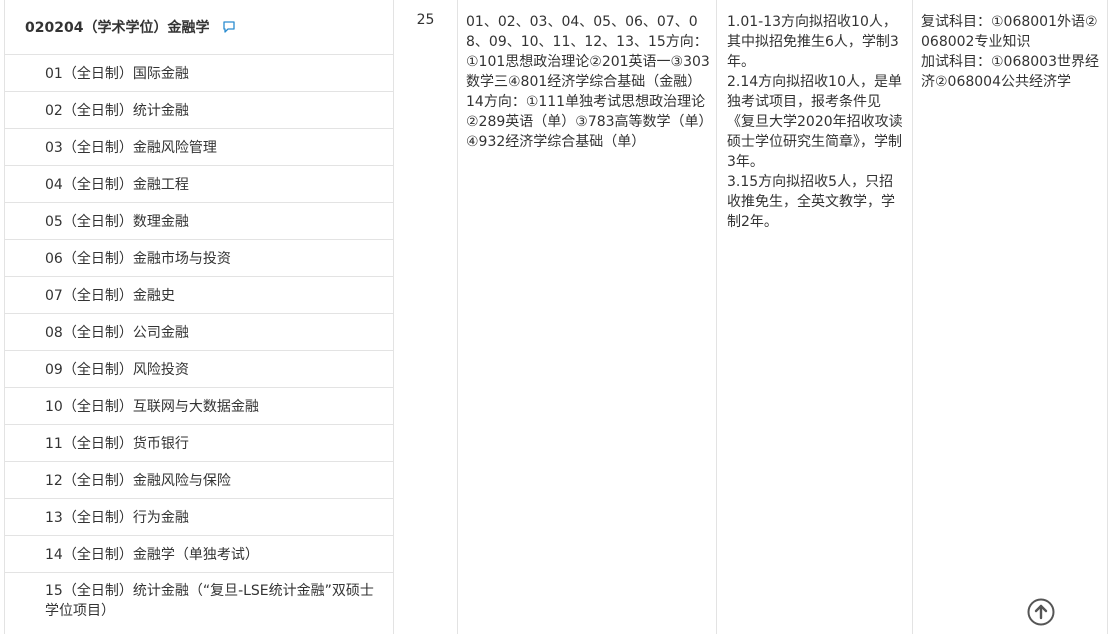  Describe the element at coordinates (152, 555) in the screenshot. I see `direction-label: 14（全日制）金融学（单独考试）` at that location.